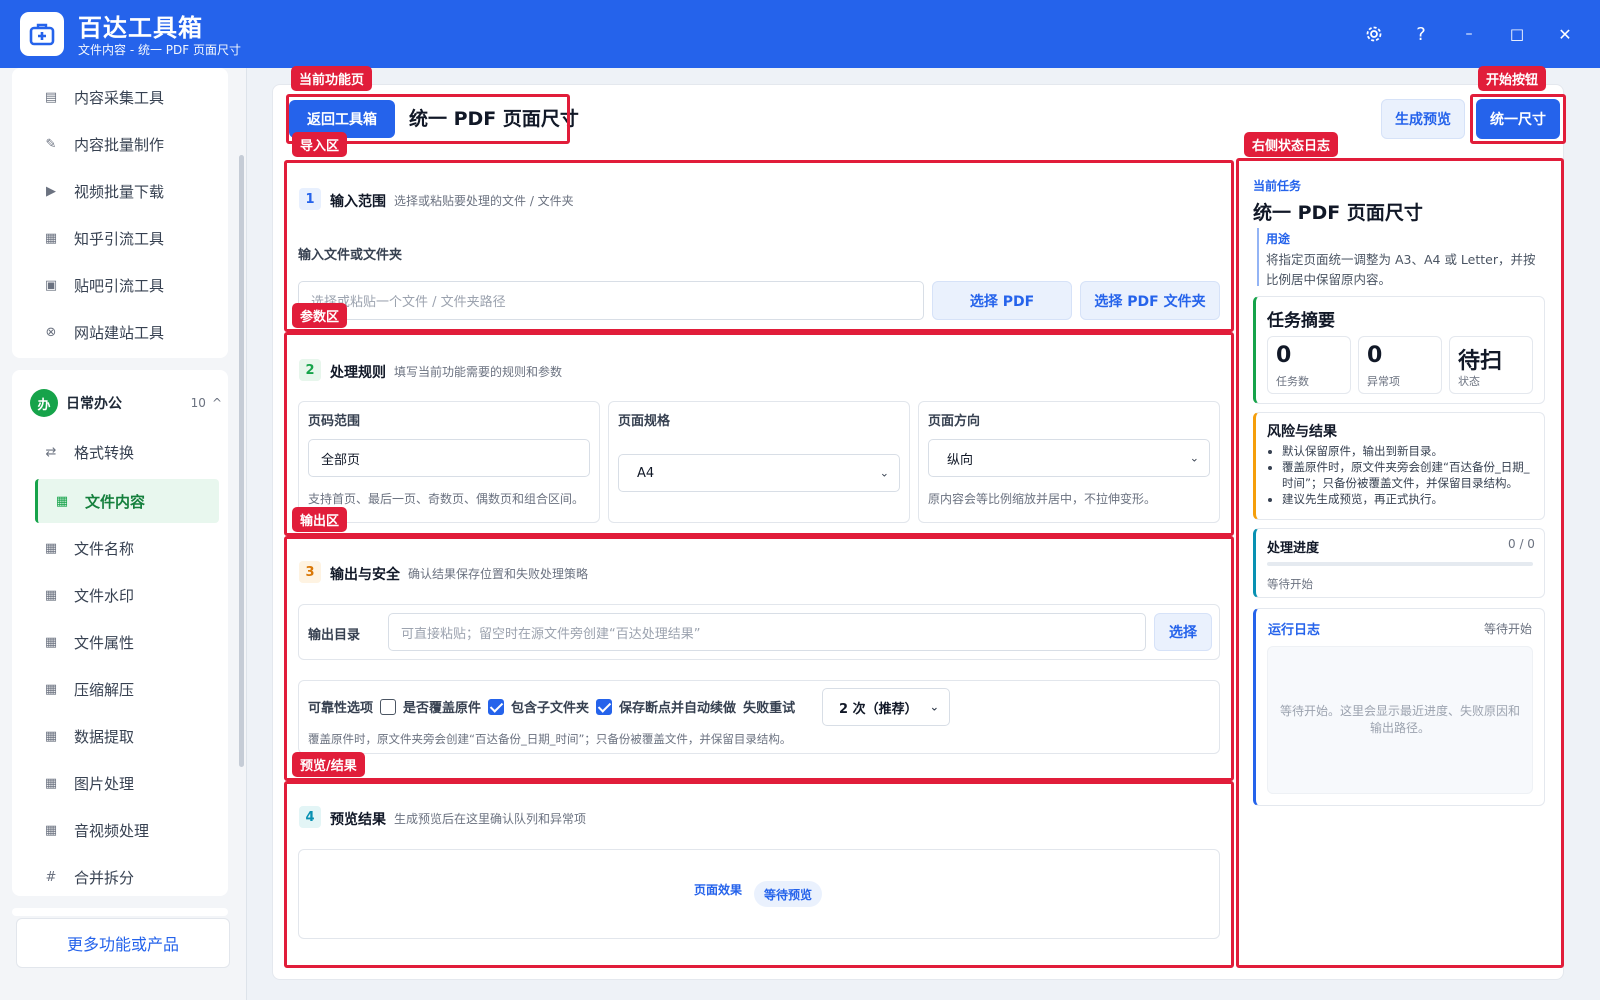 This screenshot has height=1000, width=1600. Describe the element at coordinates (1291, 144) in the screenshot. I see `annotation-right-log-tag: 右侧状态日志` at that location.